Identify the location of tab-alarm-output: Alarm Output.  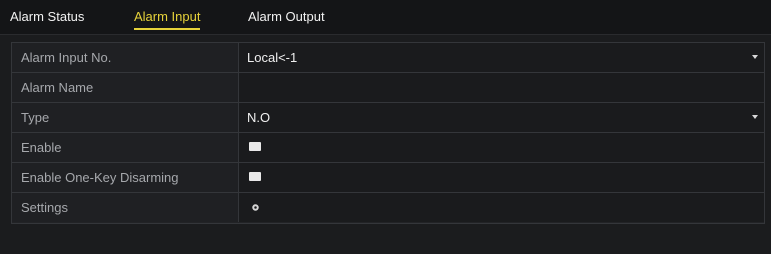
(286, 16).